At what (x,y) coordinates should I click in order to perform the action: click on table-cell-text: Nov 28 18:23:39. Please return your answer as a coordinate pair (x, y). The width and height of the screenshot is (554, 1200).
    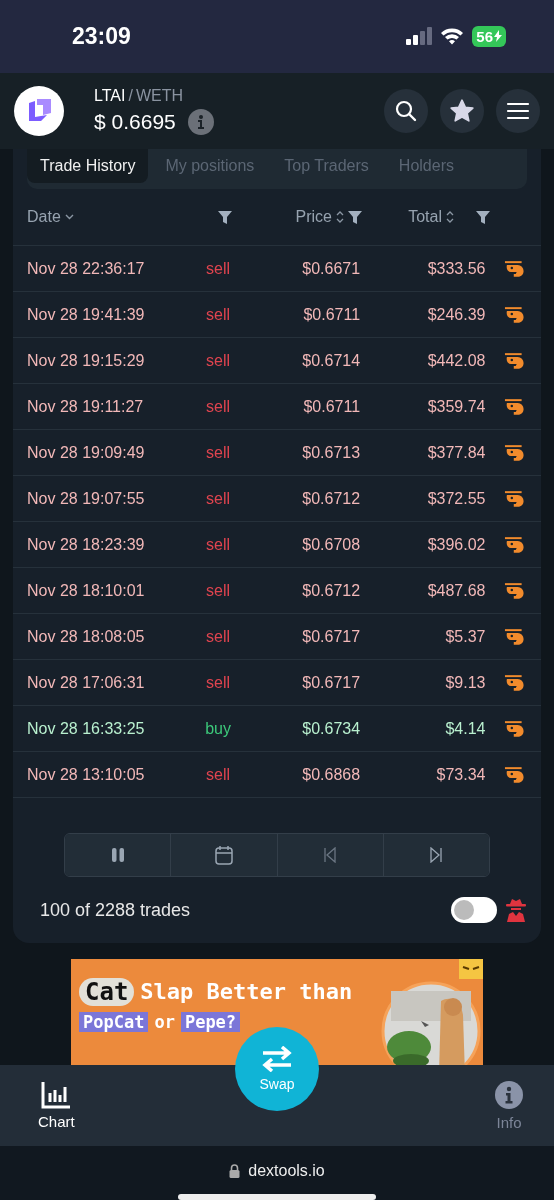
    Looking at the image, I should click on (86, 544).